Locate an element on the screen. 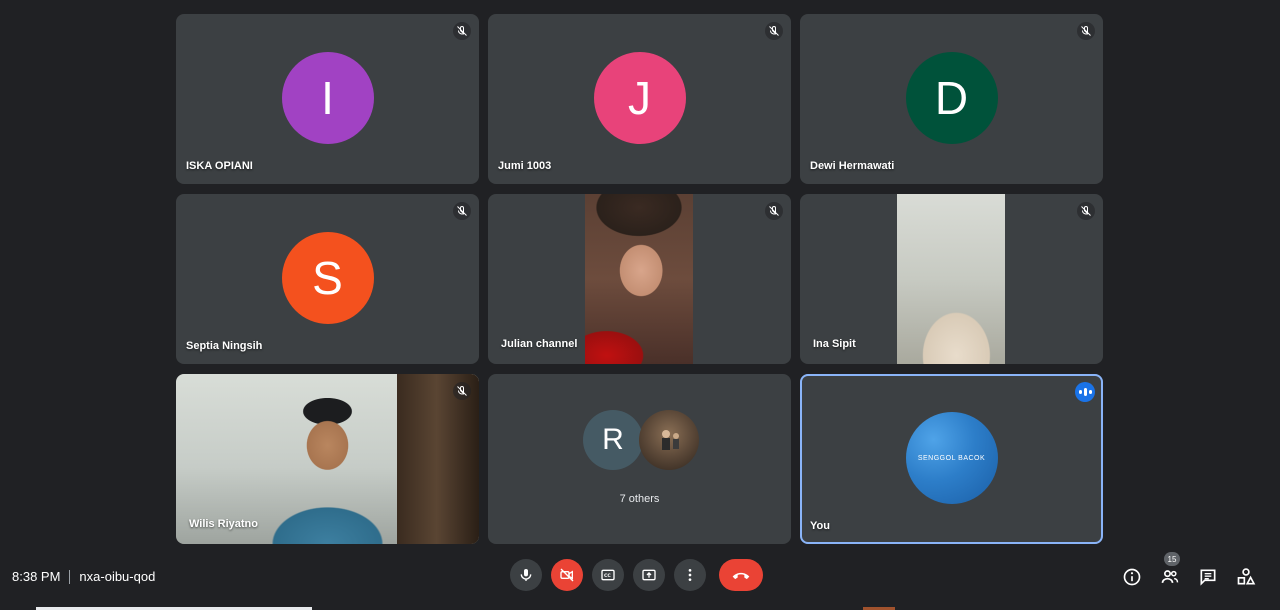  participant-name: ISKA OPIANI is located at coordinates (219, 166).